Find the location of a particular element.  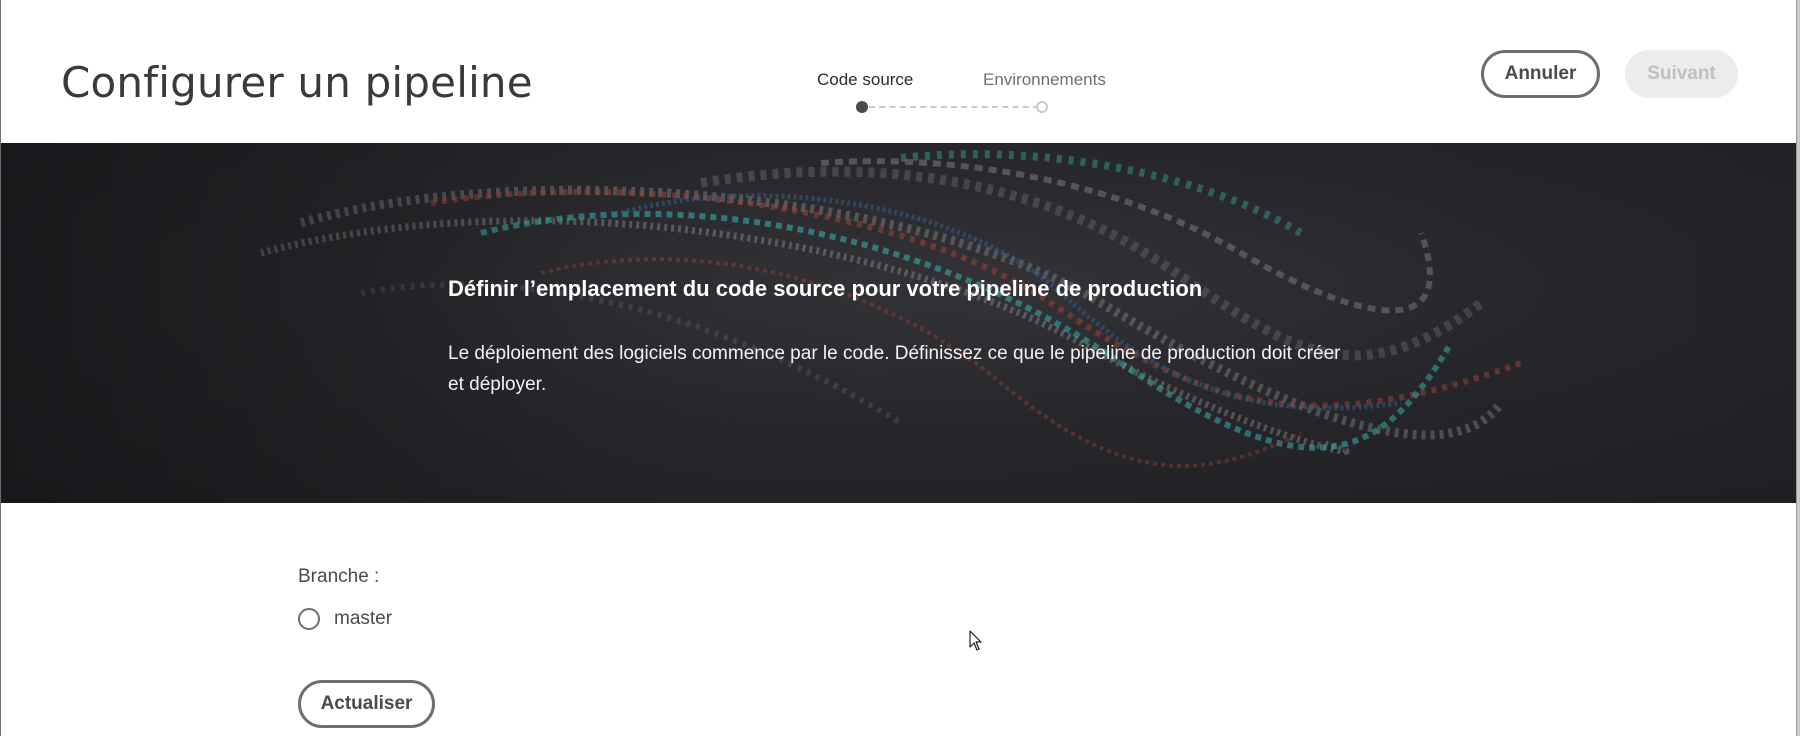

step-environnements: Environnements is located at coordinates (1044, 80).